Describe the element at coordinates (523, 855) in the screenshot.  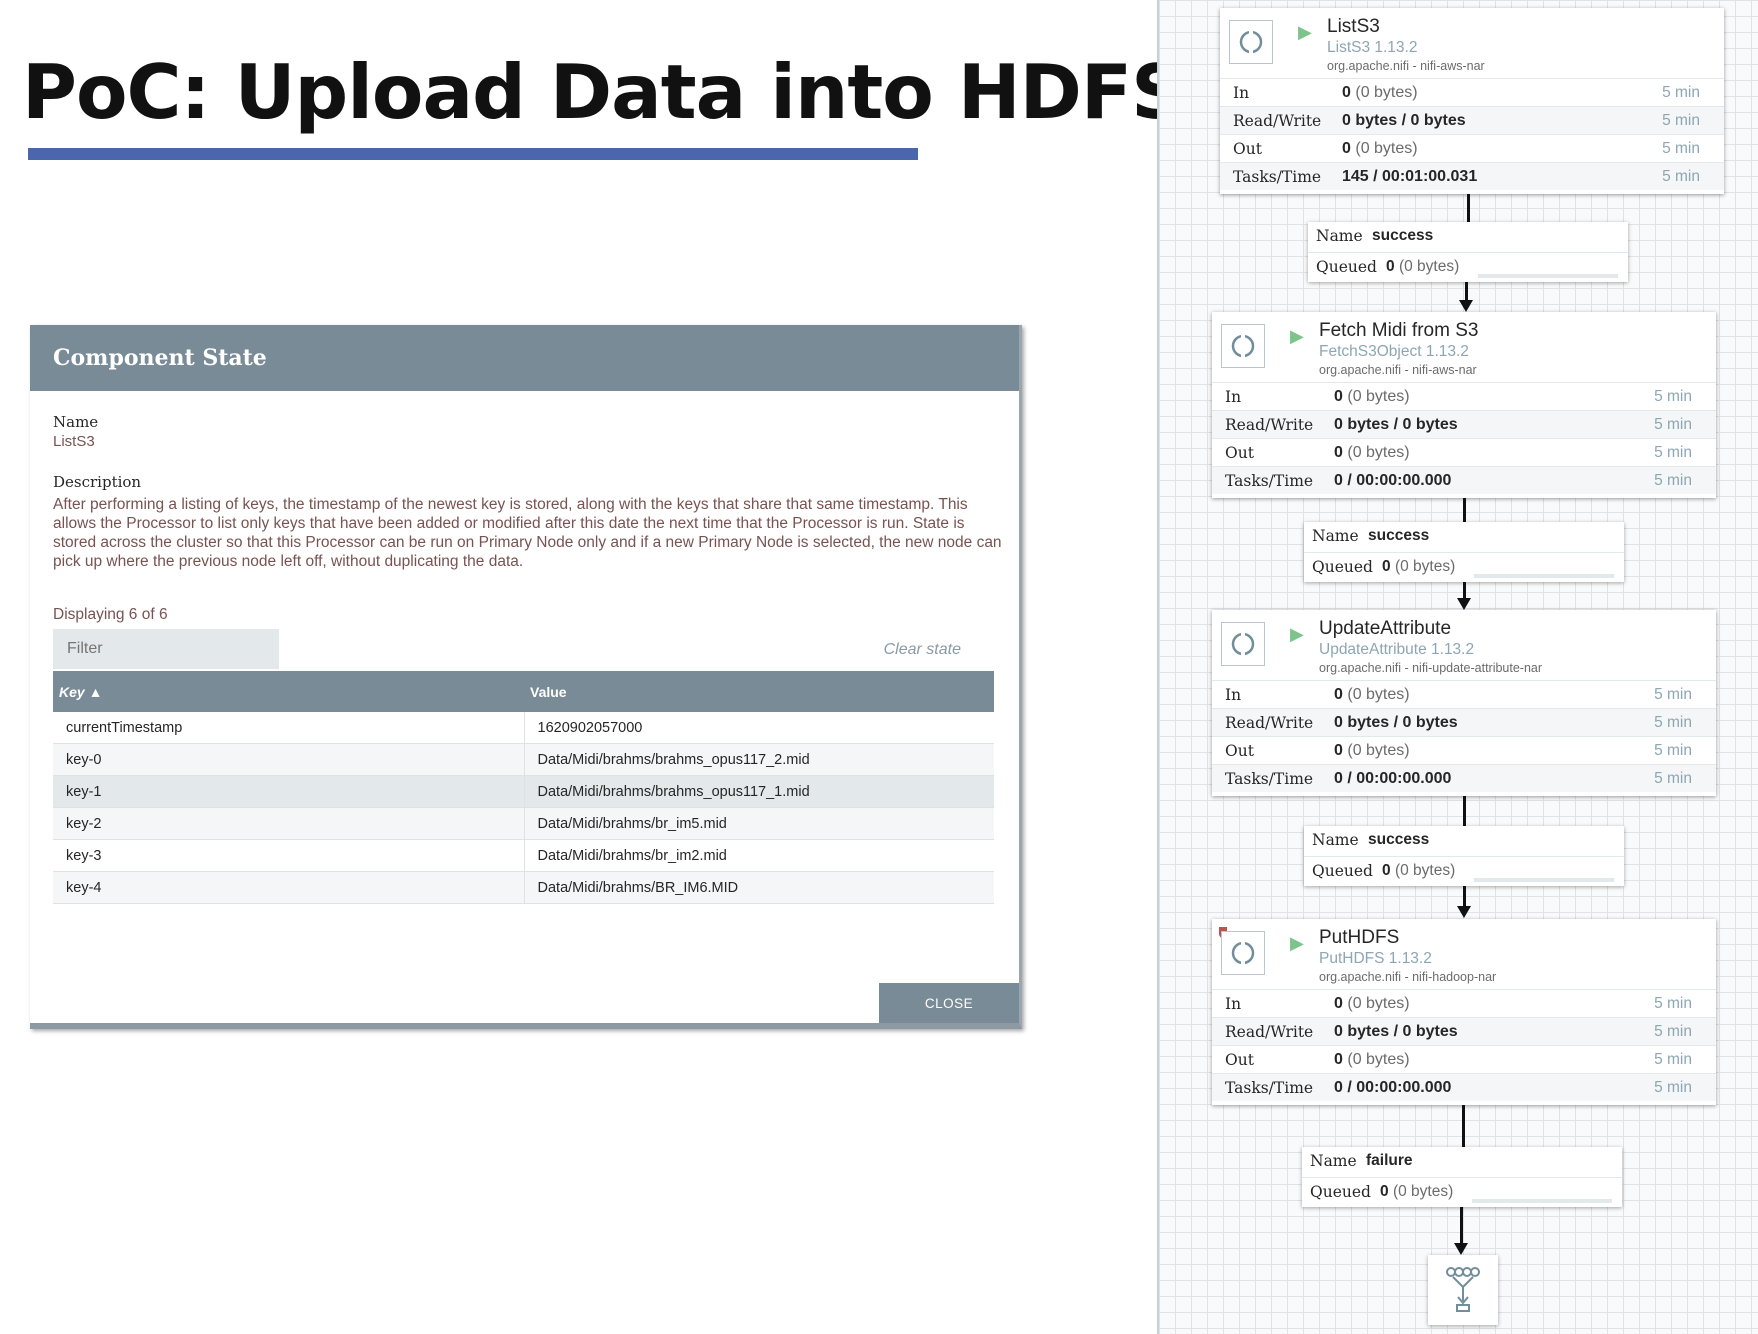
I see `table-row: key-3 Data/Midi/brahms/br_im2.mid` at that location.